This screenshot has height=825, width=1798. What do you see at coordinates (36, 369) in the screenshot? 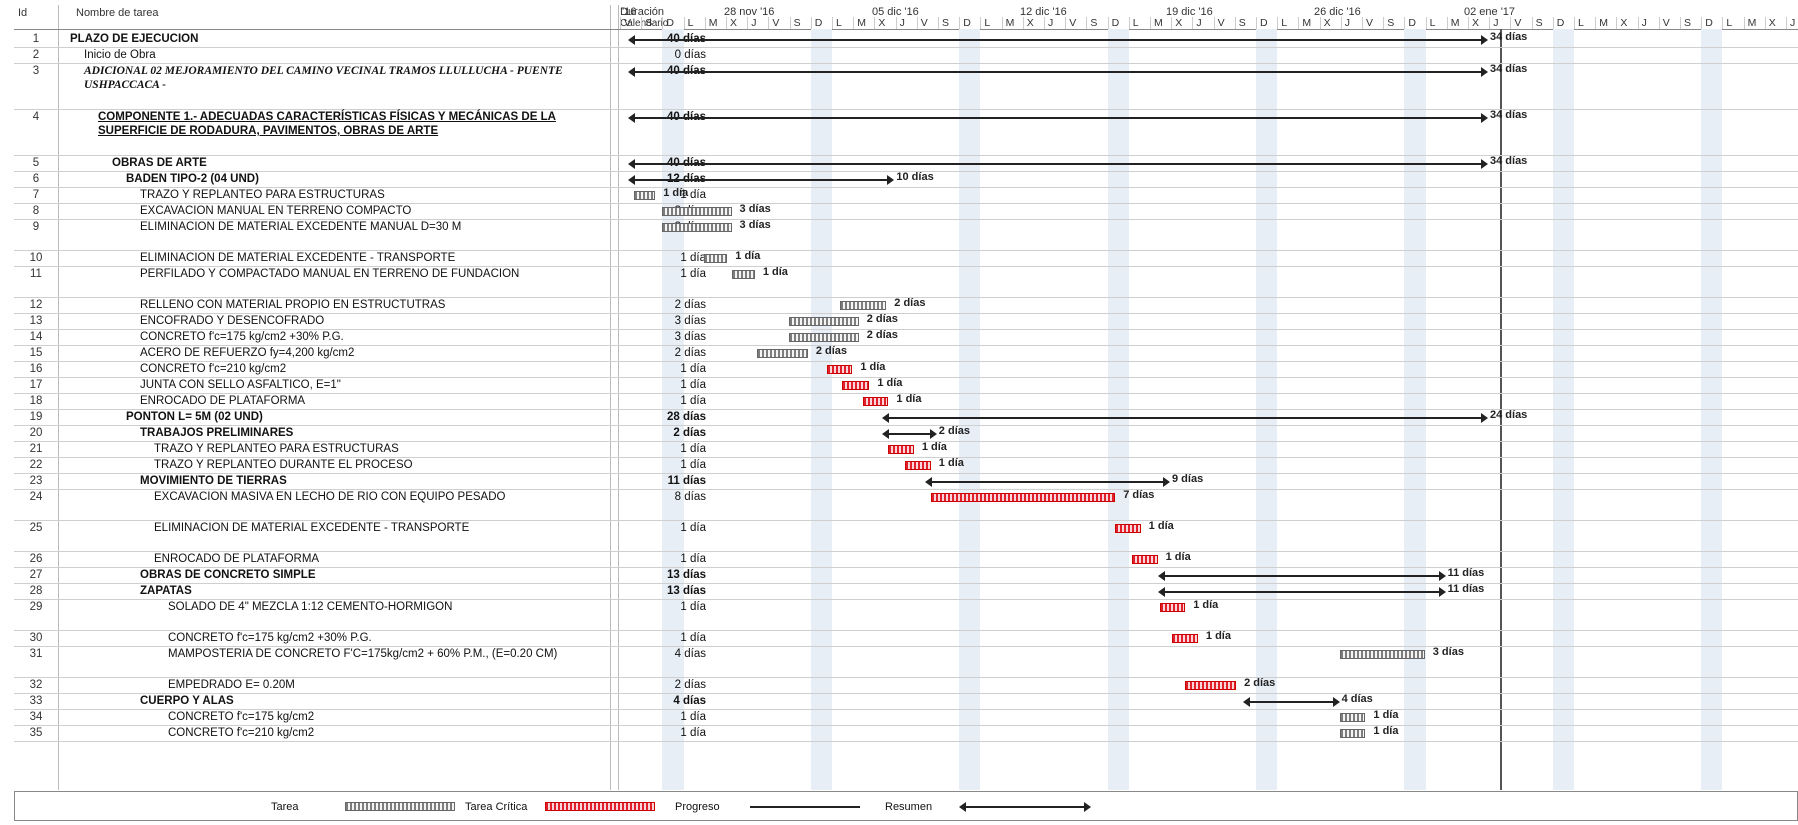
I see `task-id: 16` at bounding box center [36, 369].